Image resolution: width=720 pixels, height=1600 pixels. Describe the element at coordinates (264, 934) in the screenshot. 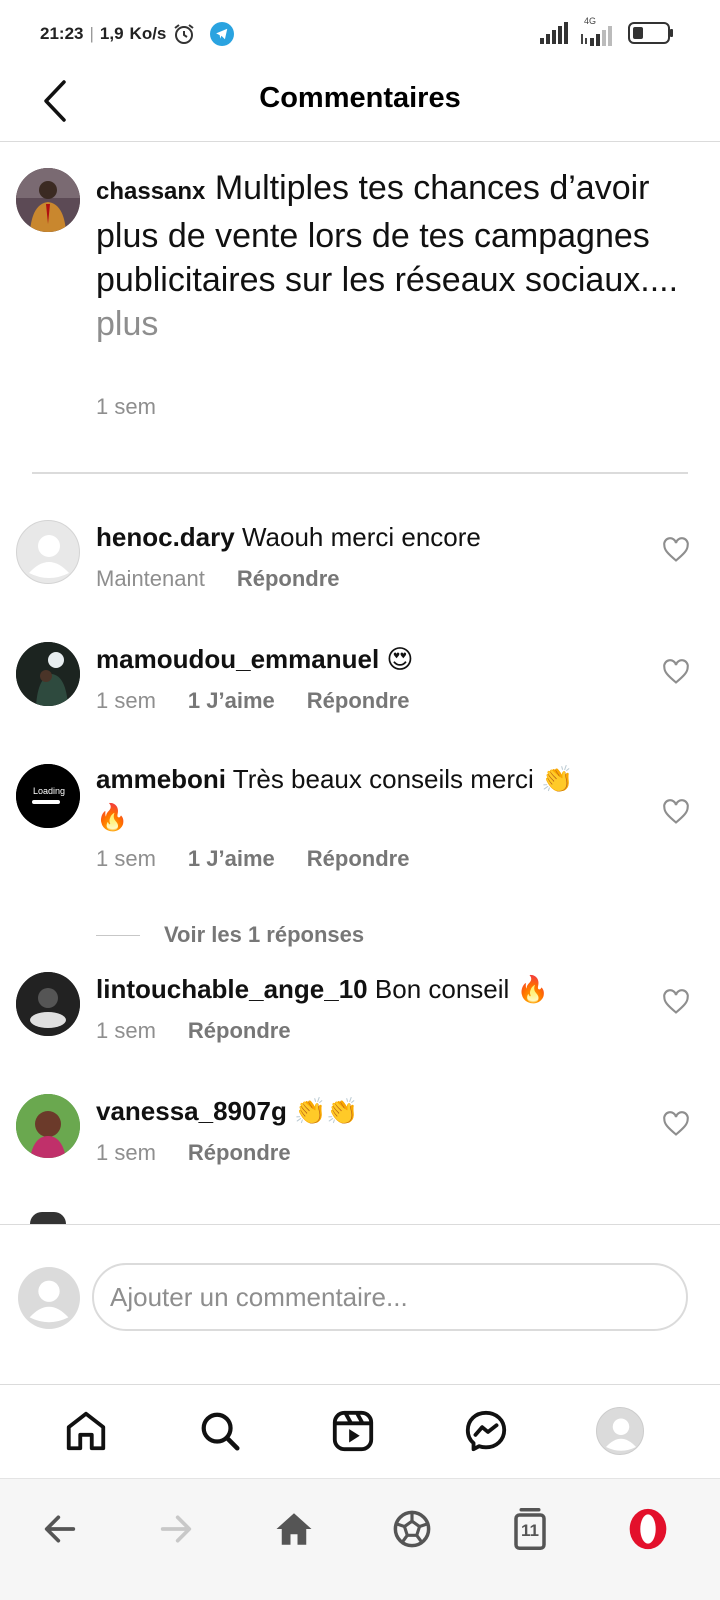

I see `view-replies-label: Voir les 1 réponses` at that location.